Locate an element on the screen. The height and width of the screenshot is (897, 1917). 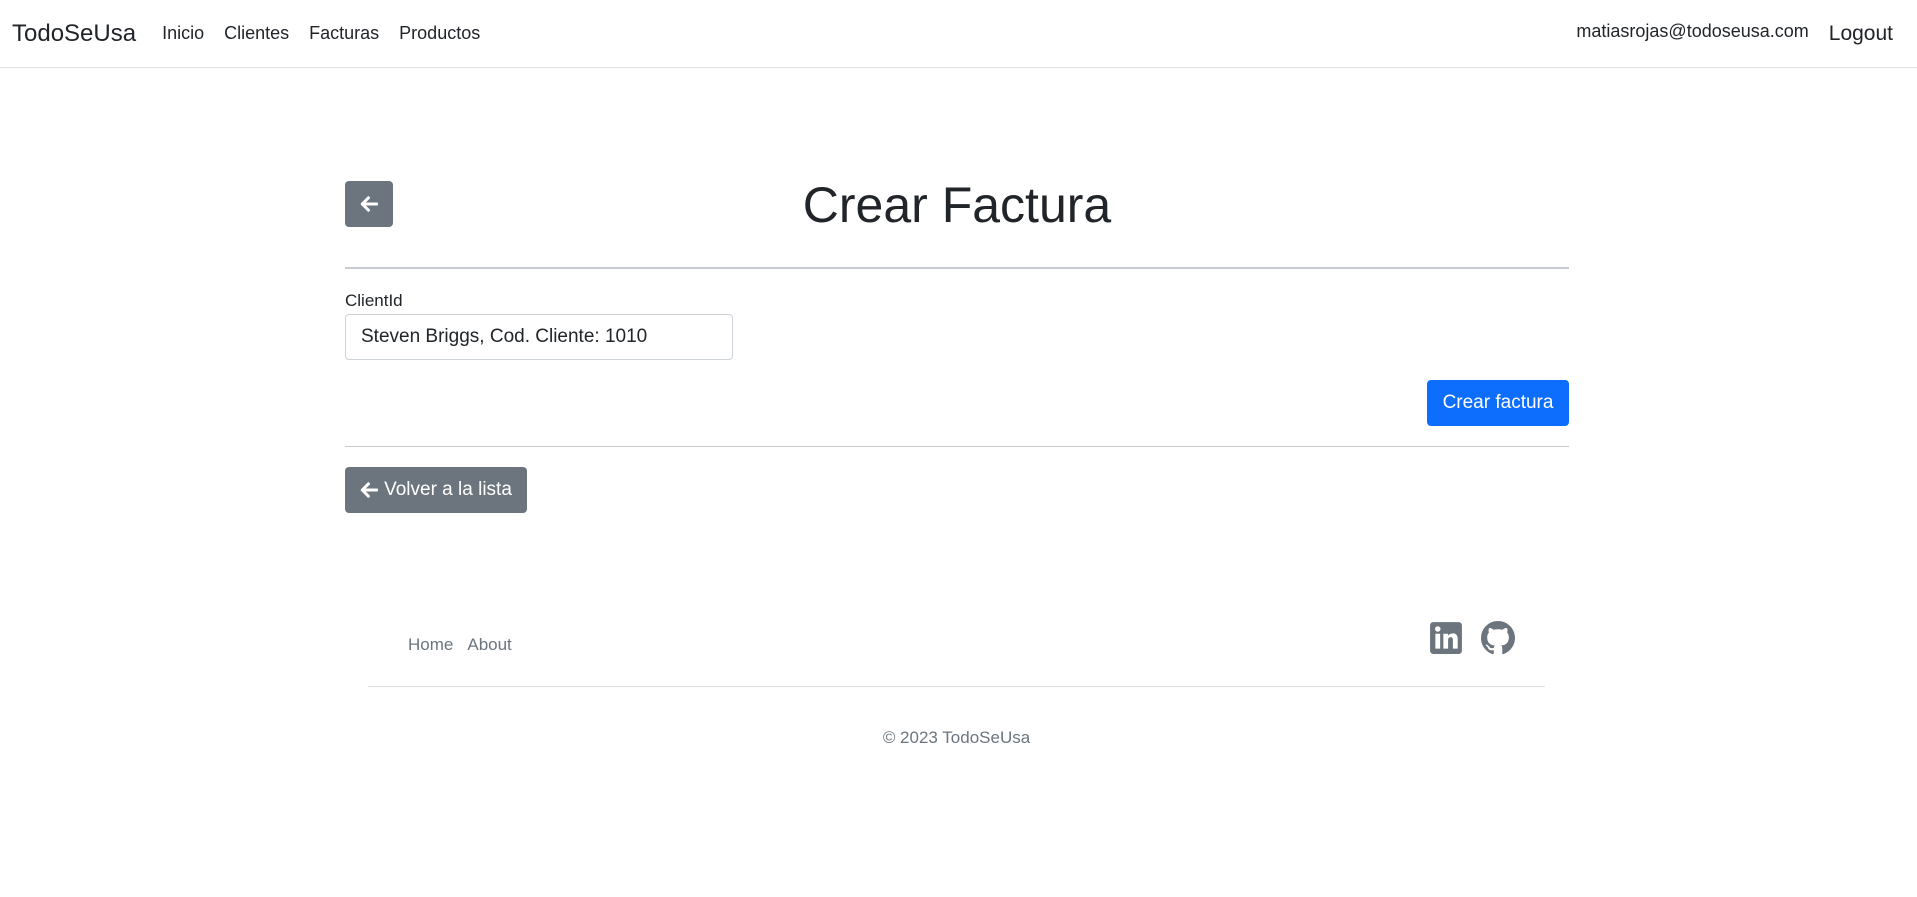
user-email: matiasrojas@todoseusa.com is located at coordinates (1692, 30).